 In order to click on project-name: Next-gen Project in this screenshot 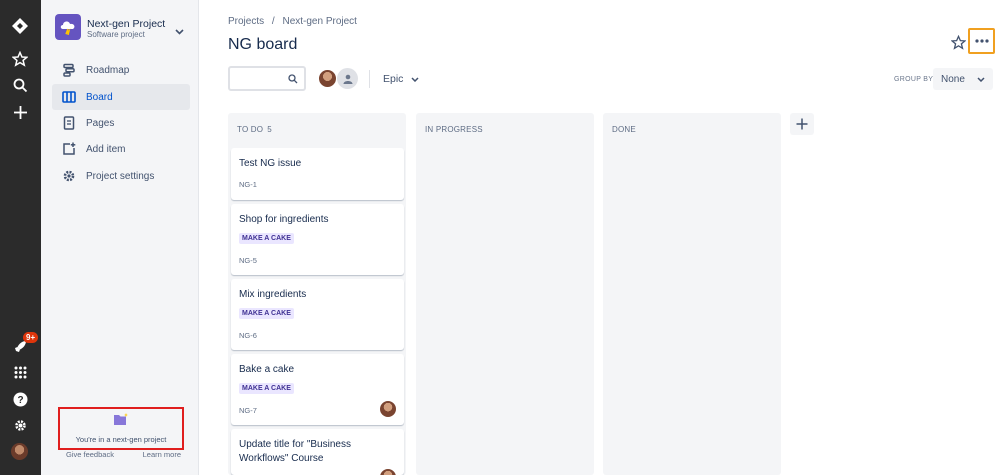, I will do `click(126, 24)`.